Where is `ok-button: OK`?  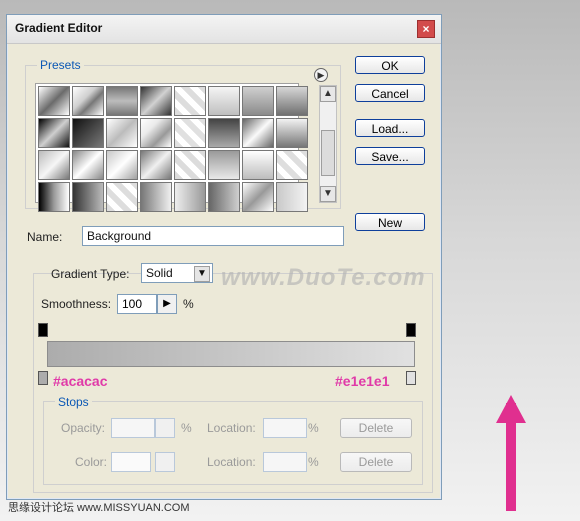
ok-button: OK is located at coordinates (390, 65).